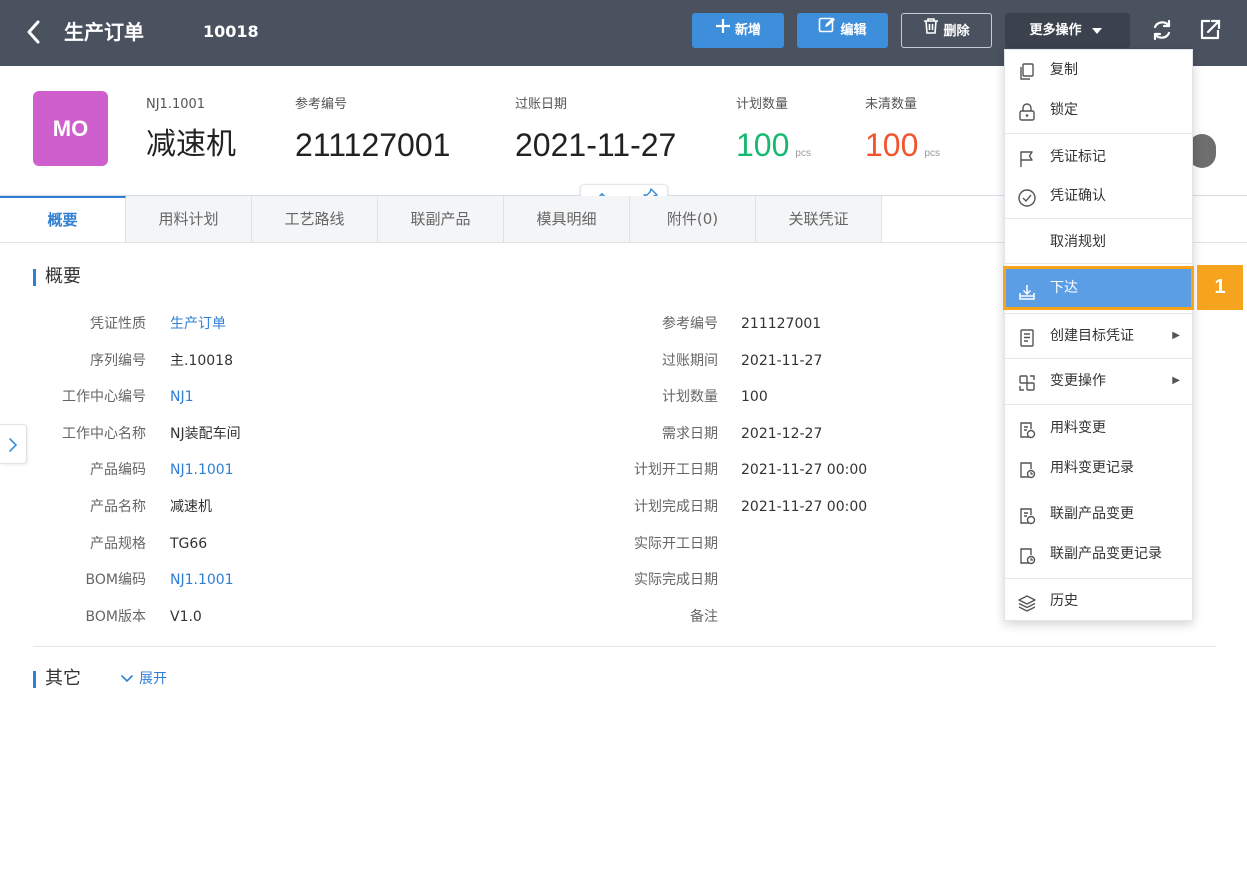 The width and height of the screenshot is (1247, 875). I want to click on tab-attachments: 附件(0), so click(693, 219).